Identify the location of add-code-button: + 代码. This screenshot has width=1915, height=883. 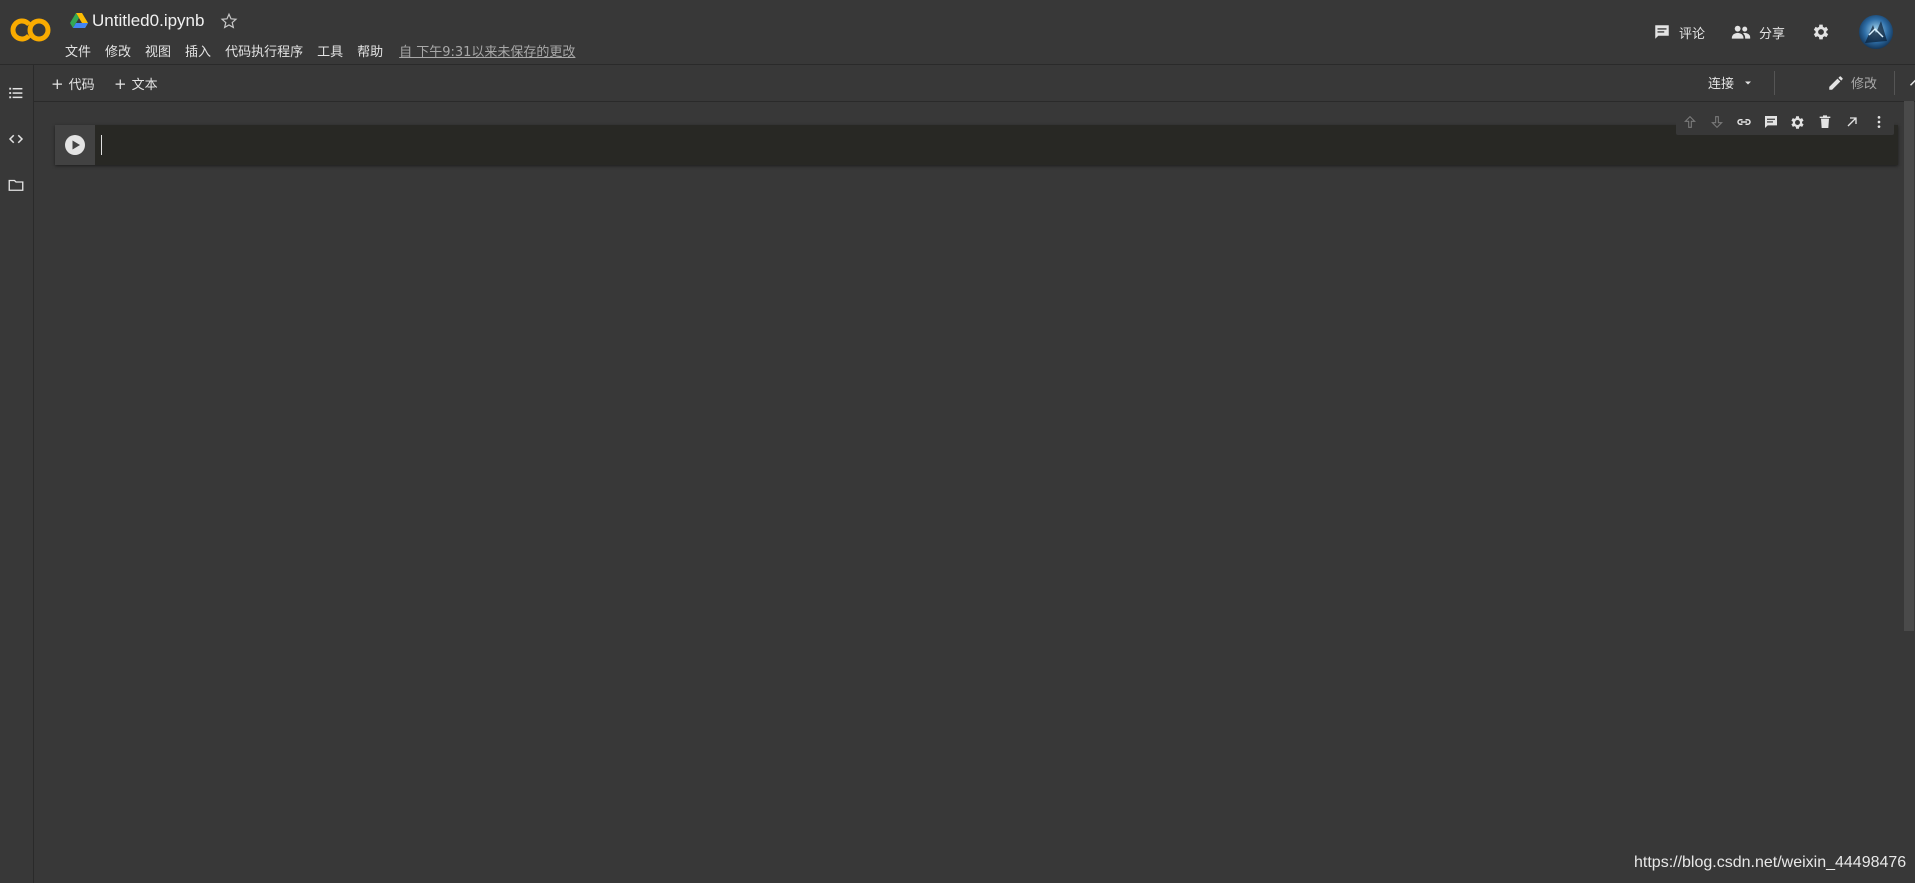
(73, 84).